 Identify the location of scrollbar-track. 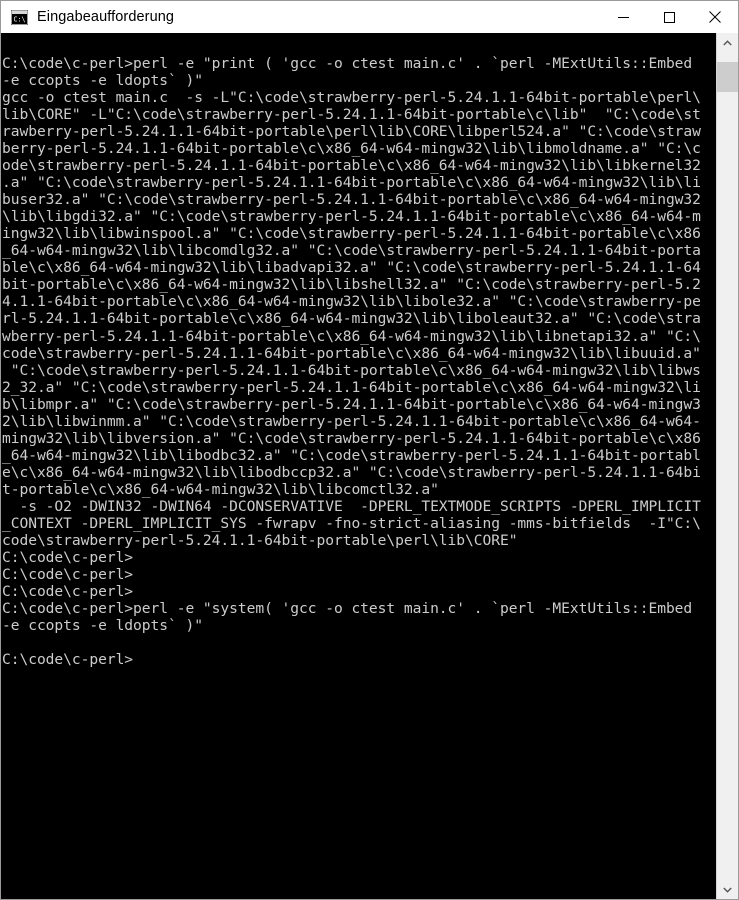
(727, 466).